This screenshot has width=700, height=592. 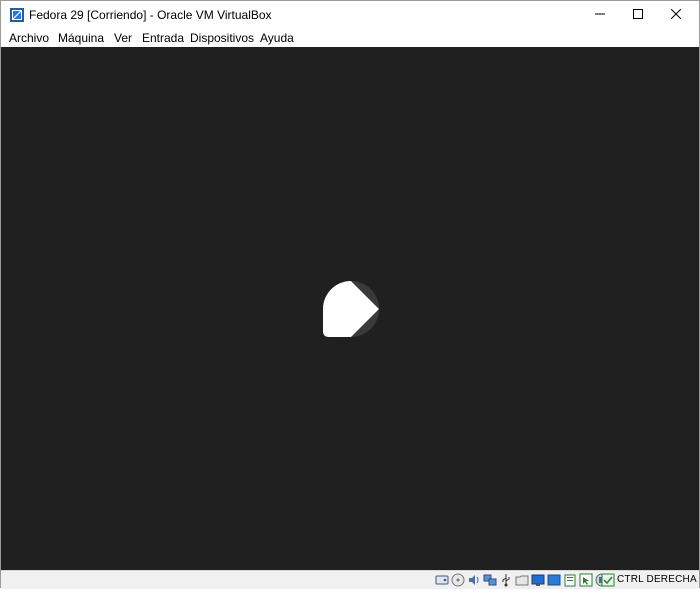 What do you see at coordinates (458, 580) in the screenshot?
I see `optical-drive-icon` at bounding box center [458, 580].